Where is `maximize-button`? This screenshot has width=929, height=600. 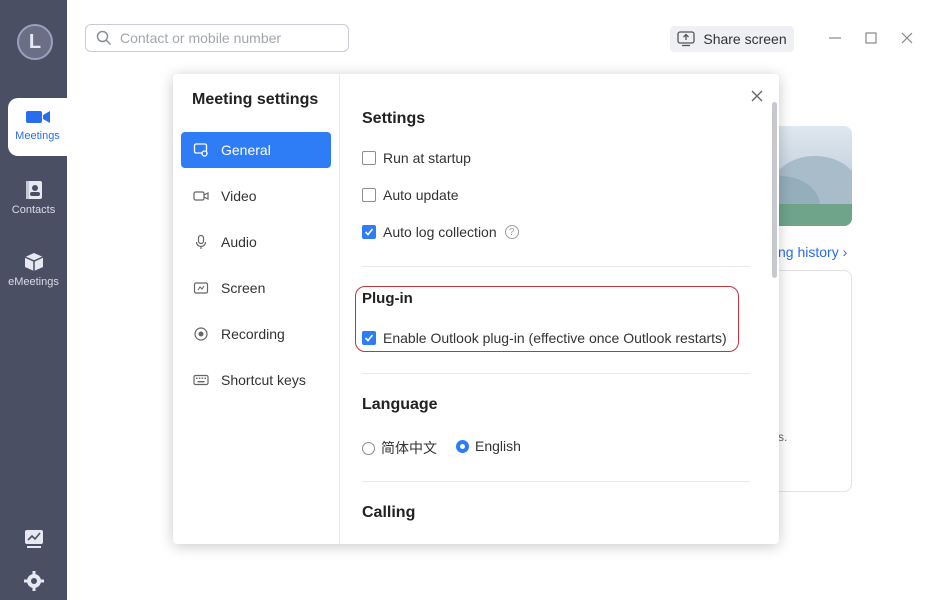 maximize-button is located at coordinates (871, 38).